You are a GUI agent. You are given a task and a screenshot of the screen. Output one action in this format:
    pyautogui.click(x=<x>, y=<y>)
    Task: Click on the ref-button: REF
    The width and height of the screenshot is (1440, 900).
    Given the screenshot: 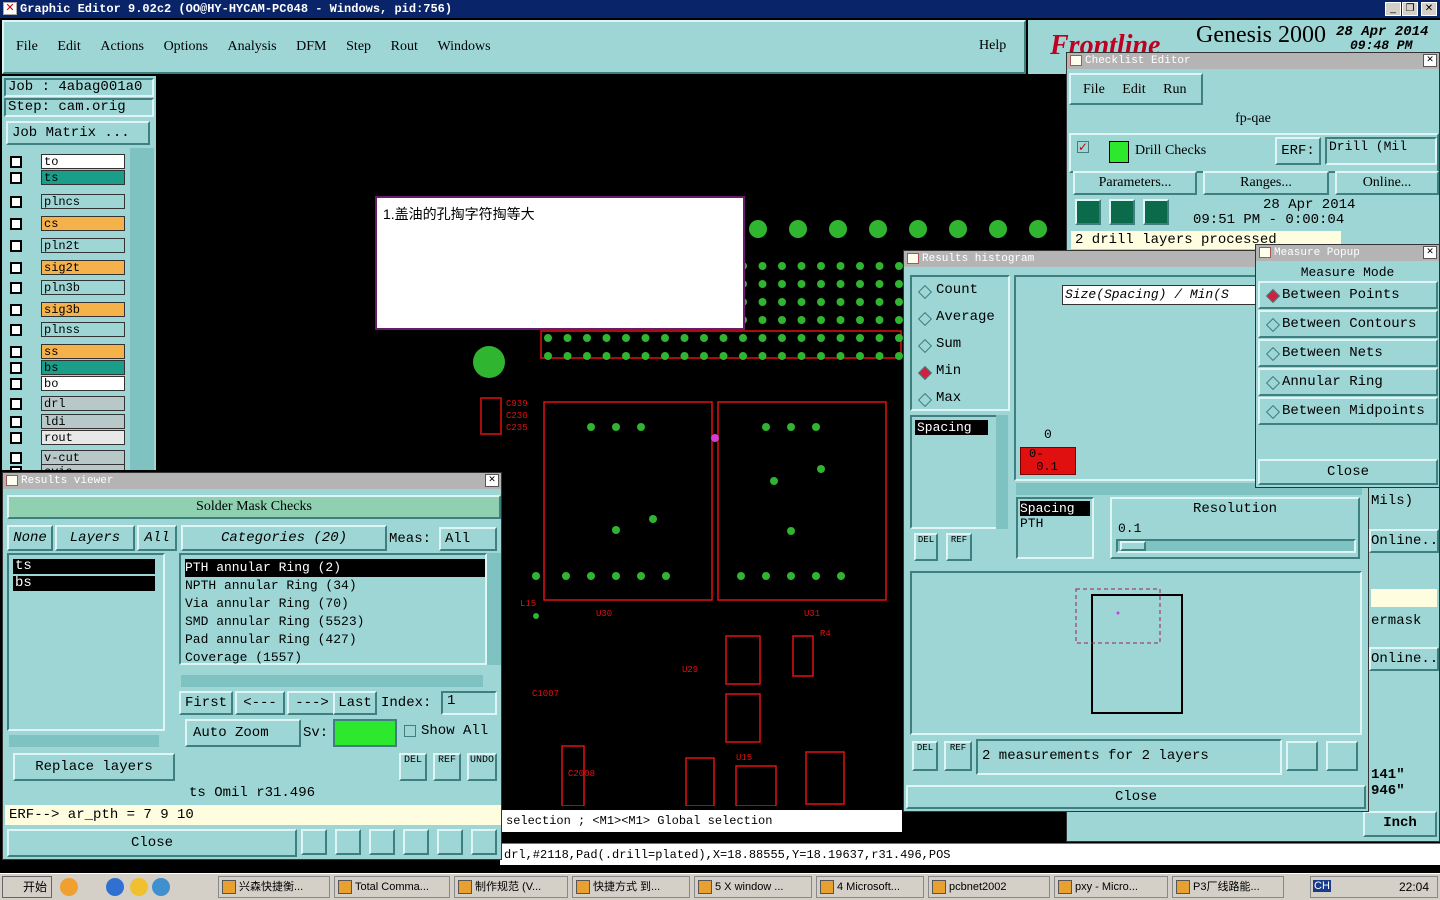 What is the action you would take?
    pyautogui.click(x=447, y=767)
    